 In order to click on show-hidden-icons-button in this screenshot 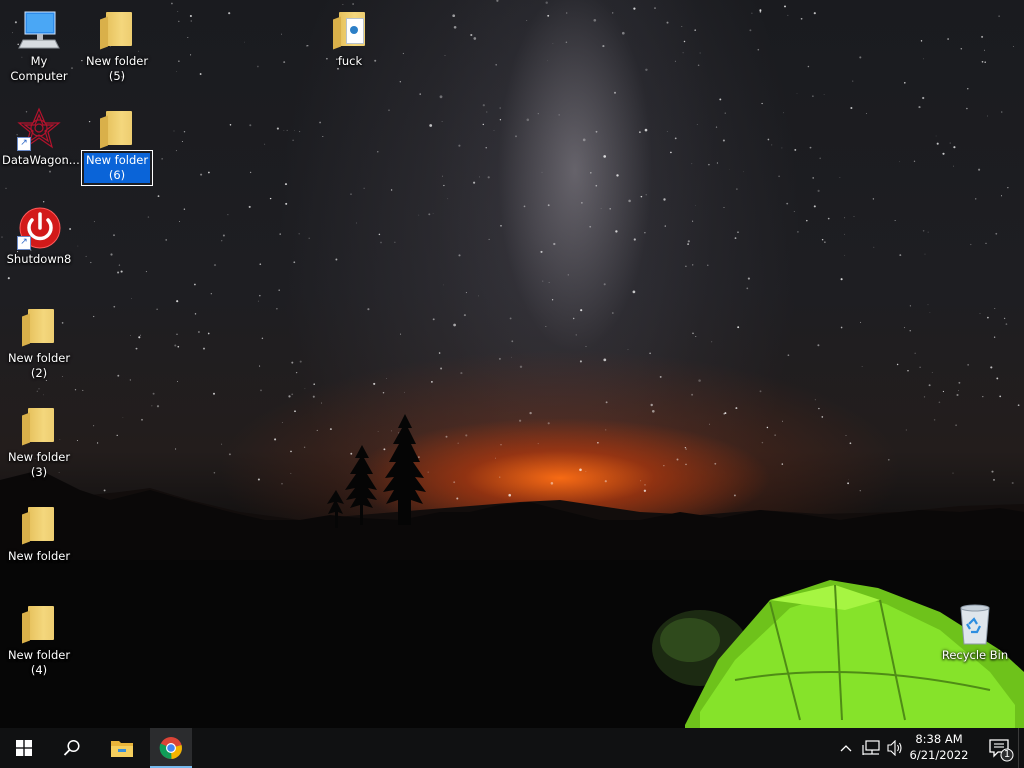, I will do `click(846, 748)`.